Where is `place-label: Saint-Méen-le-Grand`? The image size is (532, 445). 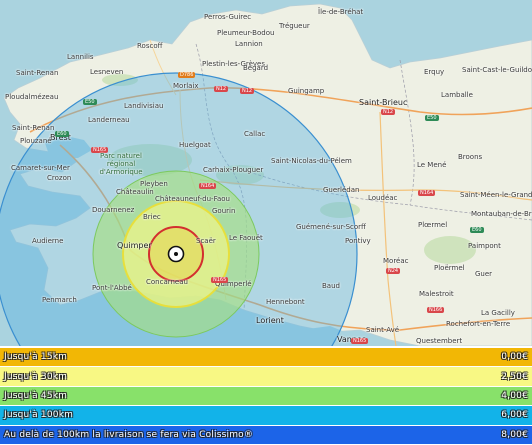
place-label: Saint-Méen-le-Grand is located at coordinates (496, 195).